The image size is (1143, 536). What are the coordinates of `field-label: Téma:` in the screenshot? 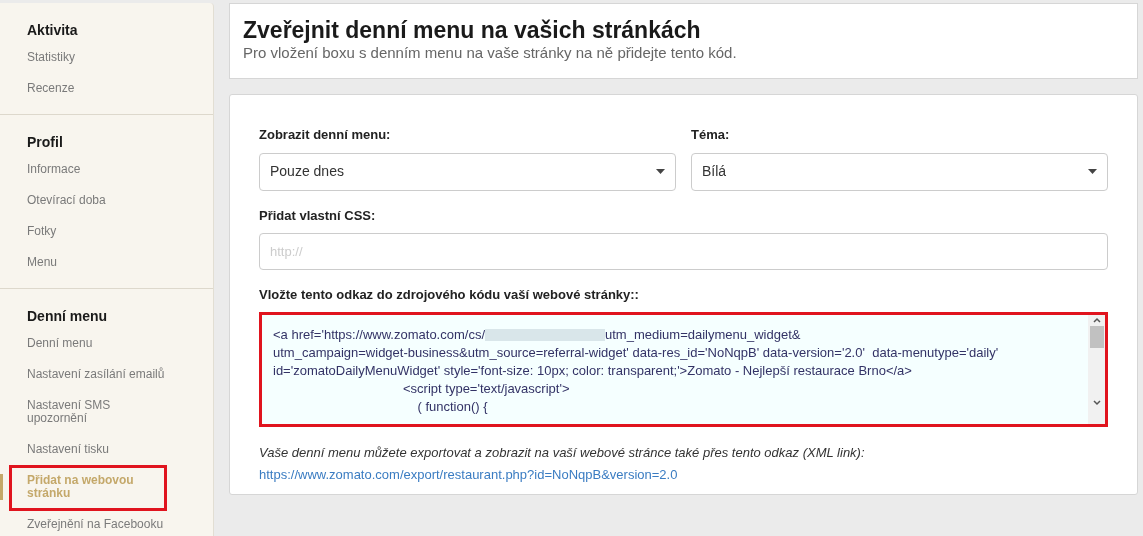 It's located at (711, 135).